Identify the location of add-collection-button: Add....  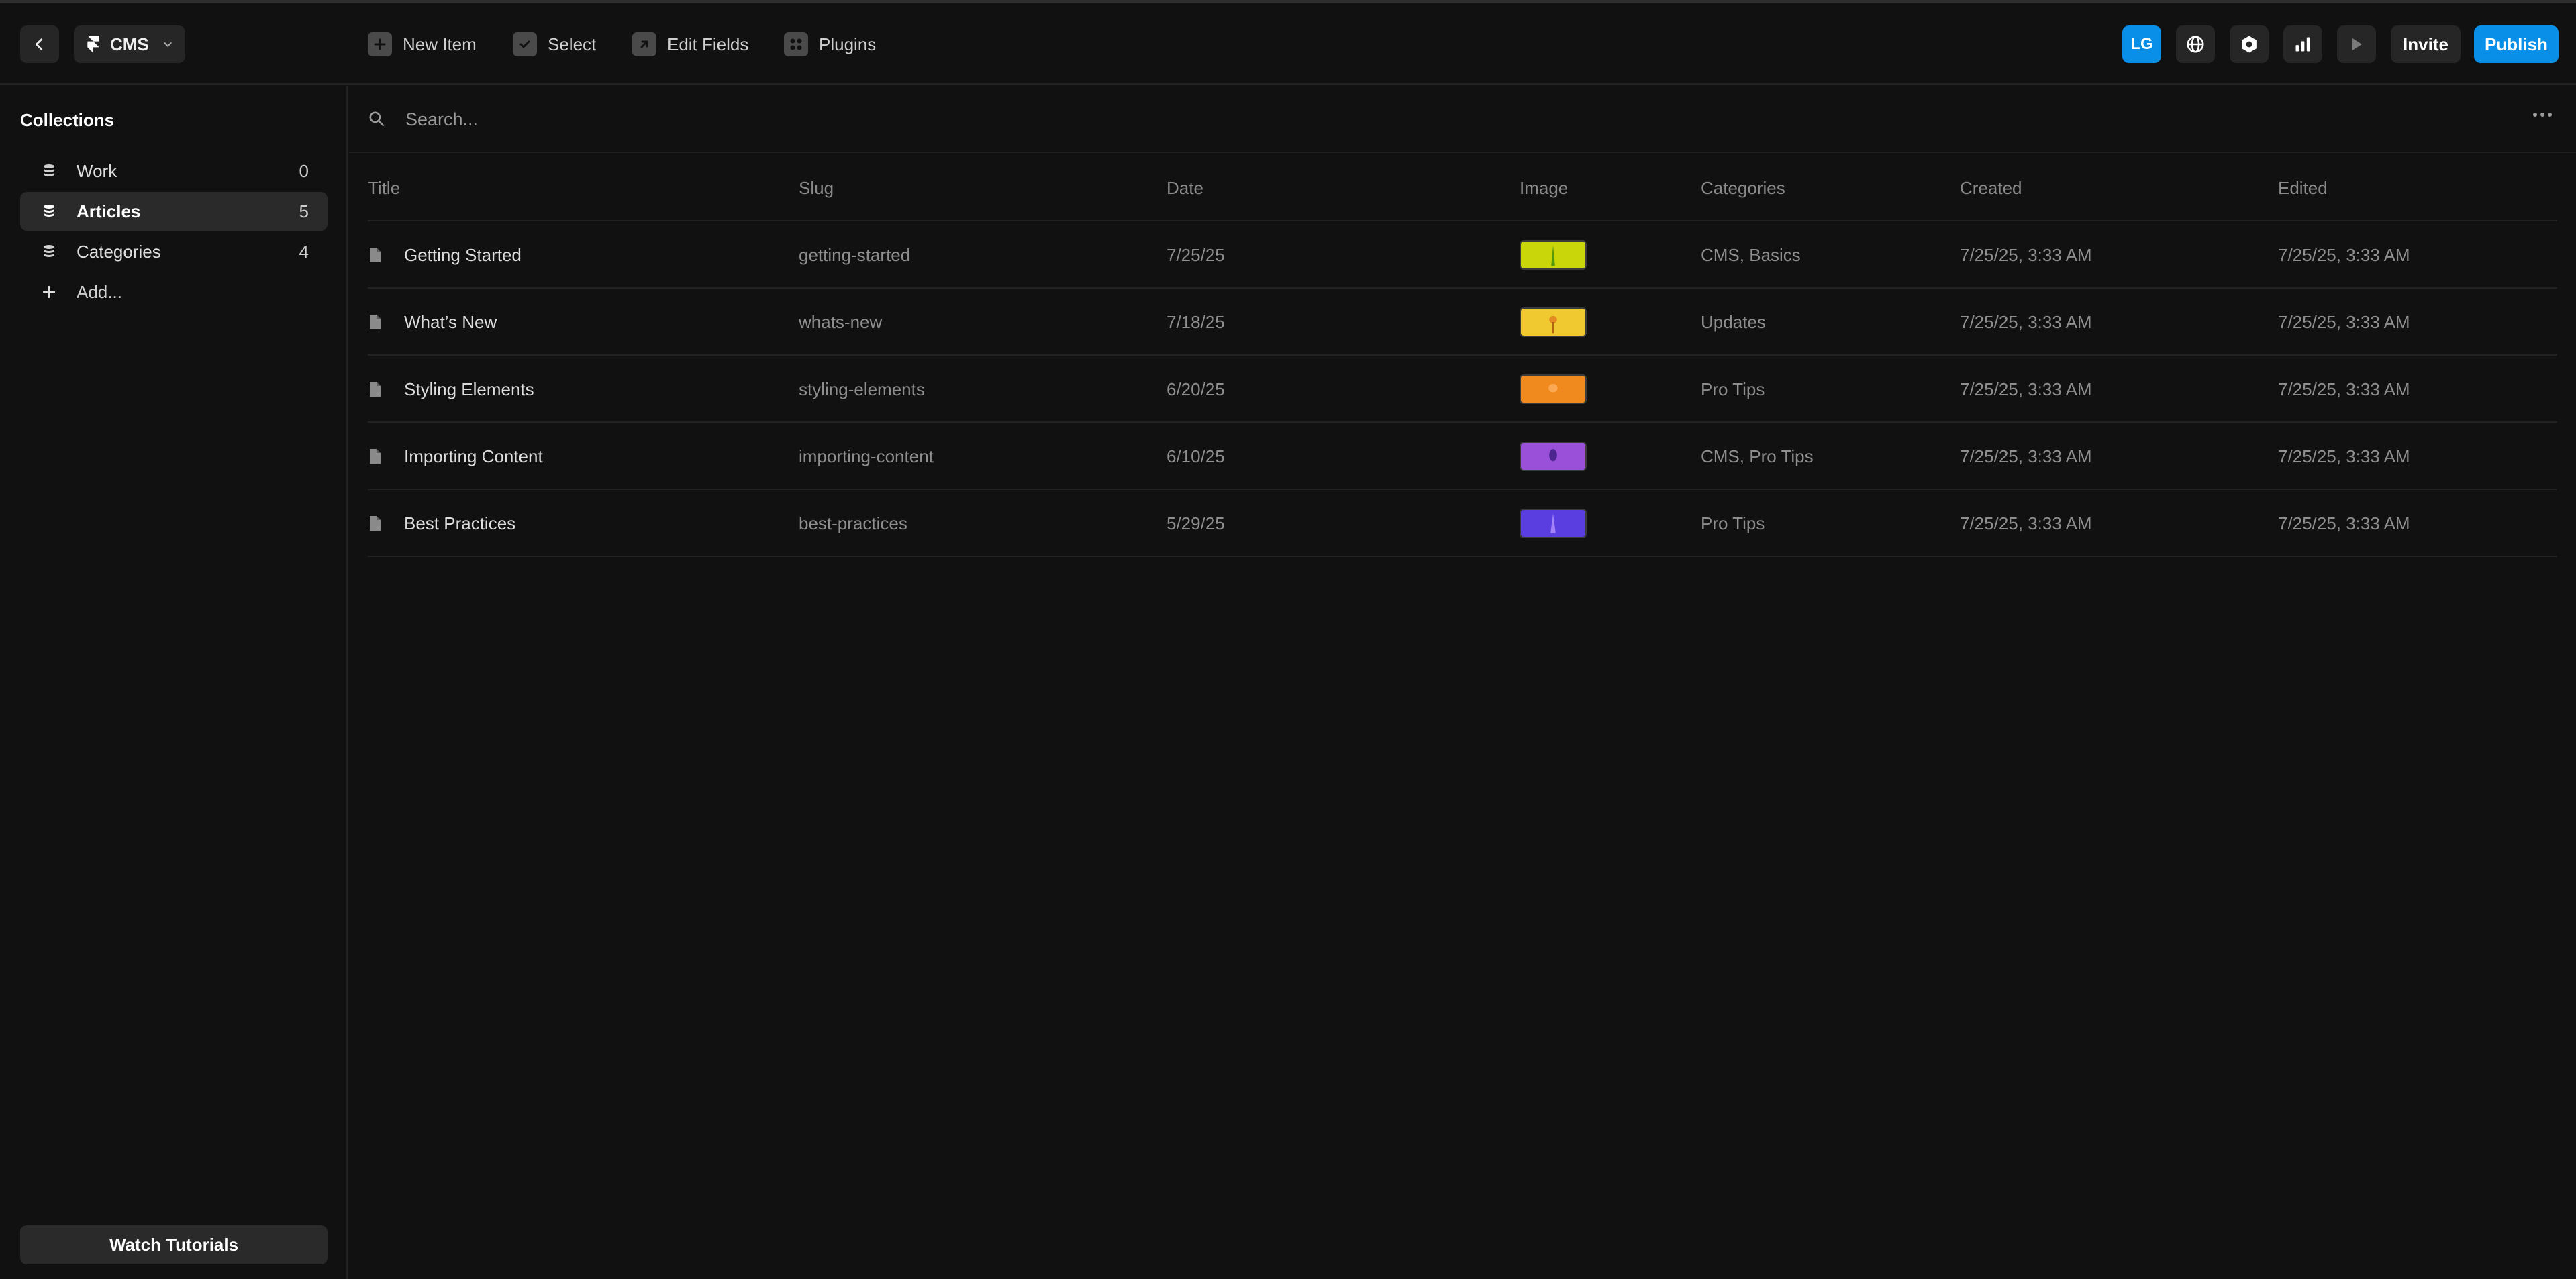
(174, 291).